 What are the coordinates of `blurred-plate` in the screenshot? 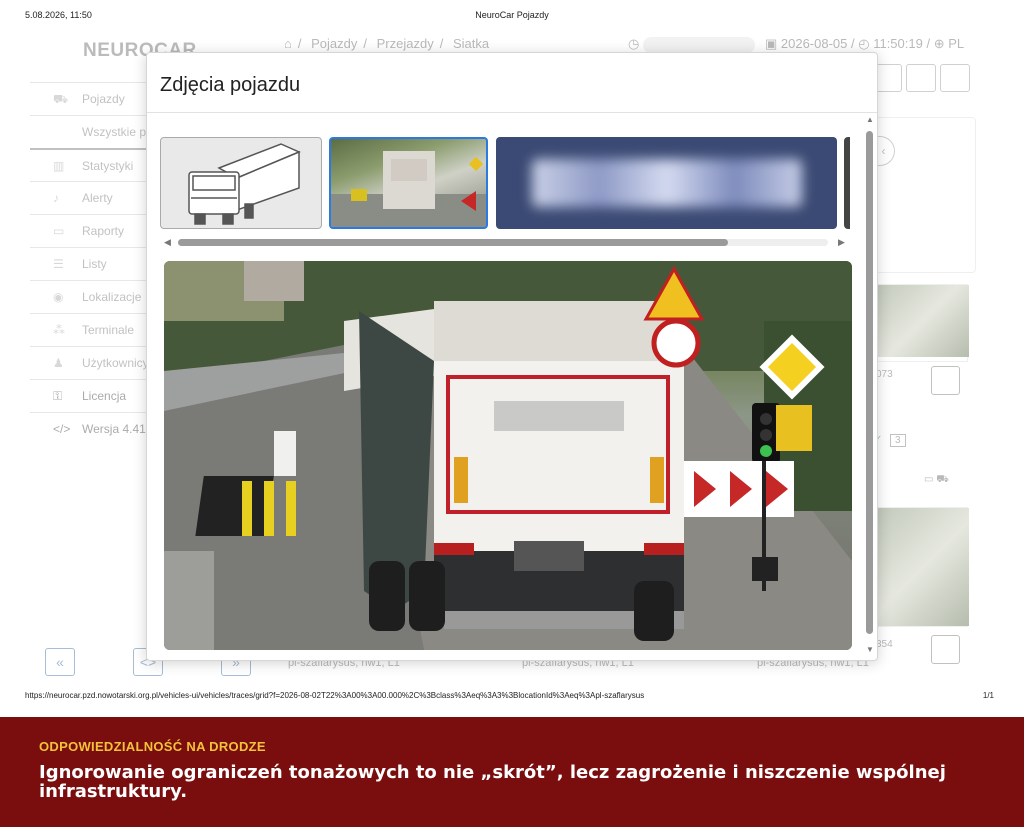 It's located at (667, 183).